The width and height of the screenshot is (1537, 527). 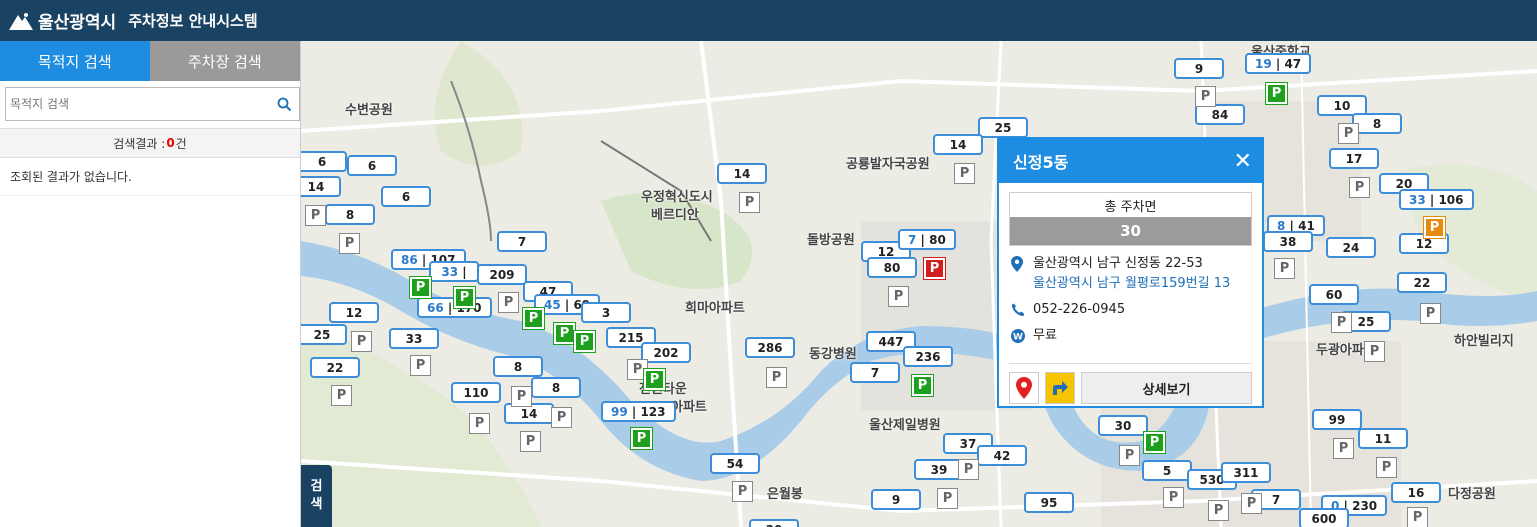 What do you see at coordinates (1351, 247) in the screenshot?
I see `parking-count-bubble: 24` at bounding box center [1351, 247].